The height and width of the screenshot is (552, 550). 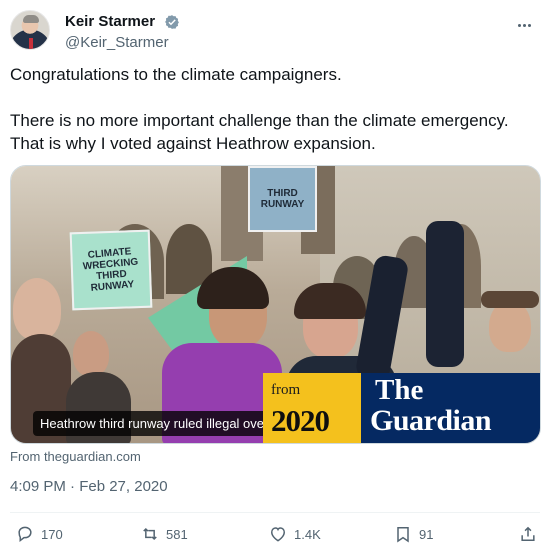 What do you see at coordinates (282, 199) in the screenshot?
I see `protest-placard: THIRD RUNWAY` at bounding box center [282, 199].